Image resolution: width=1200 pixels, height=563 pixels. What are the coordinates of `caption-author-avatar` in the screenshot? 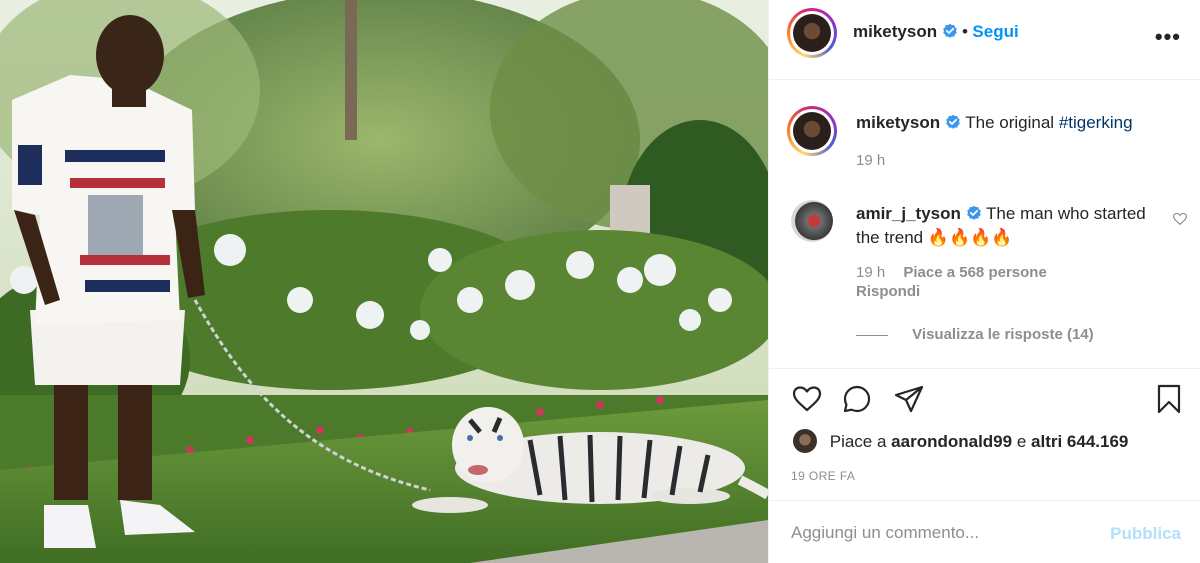 It's located at (812, 131).